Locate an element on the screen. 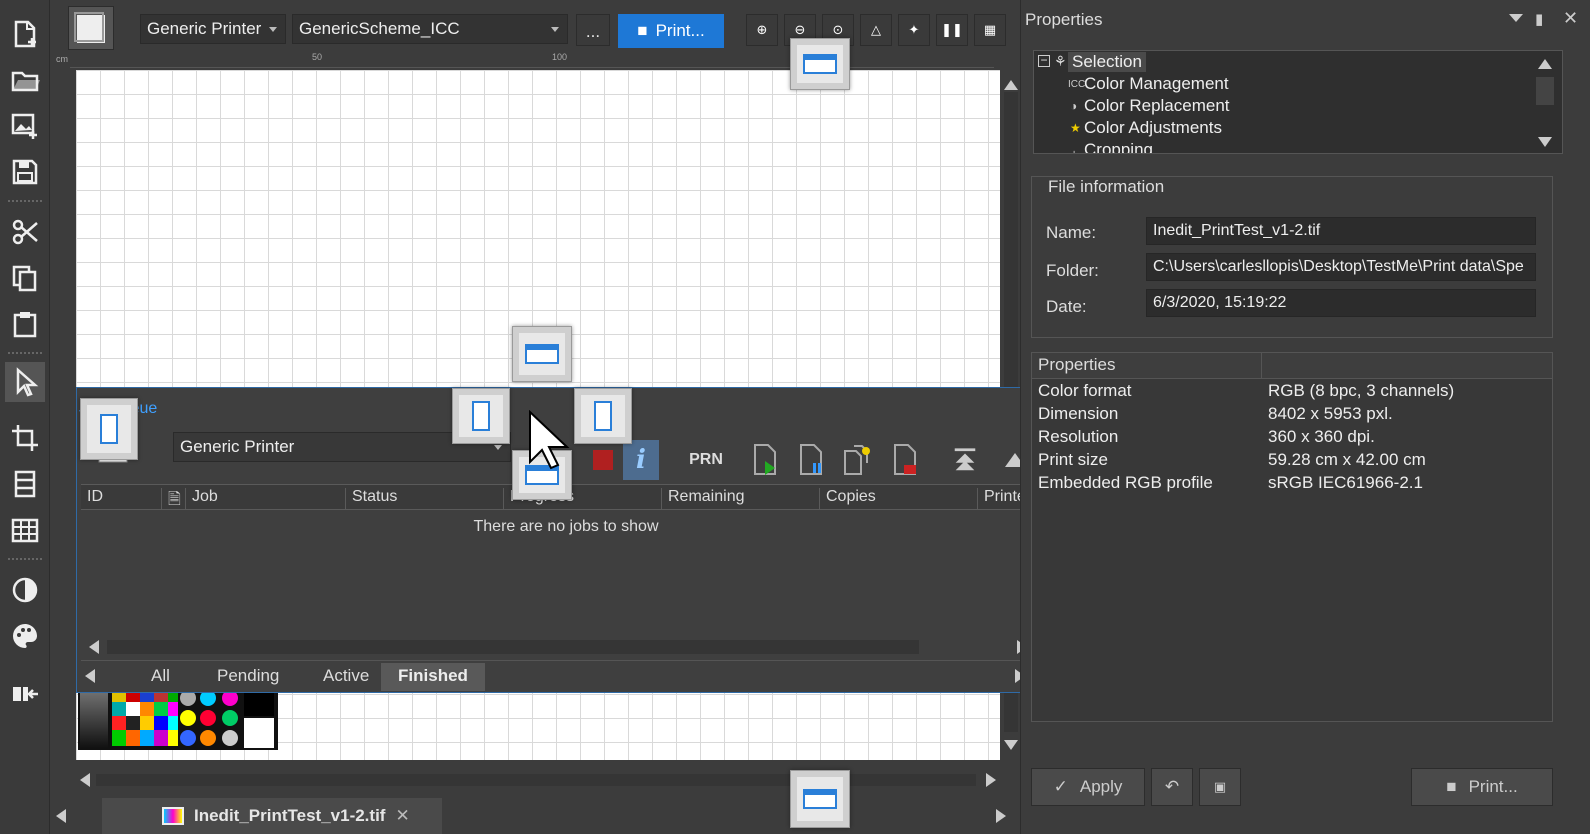  prop-value: 8402 x 5953 pxl. is located at coordinates (1330, 413).